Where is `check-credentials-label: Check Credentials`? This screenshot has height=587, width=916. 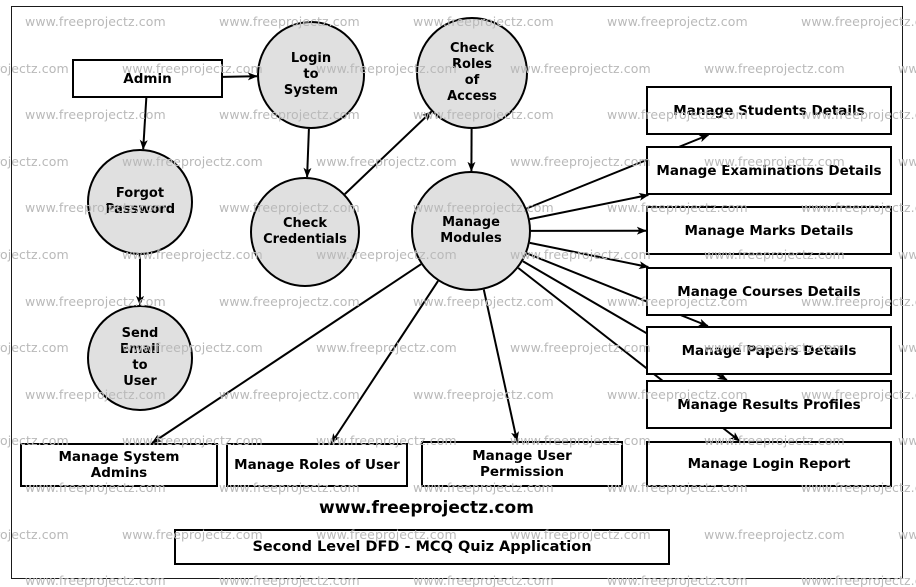
check-credentials-label: Check Credentials is located at coordinates (305, 231).